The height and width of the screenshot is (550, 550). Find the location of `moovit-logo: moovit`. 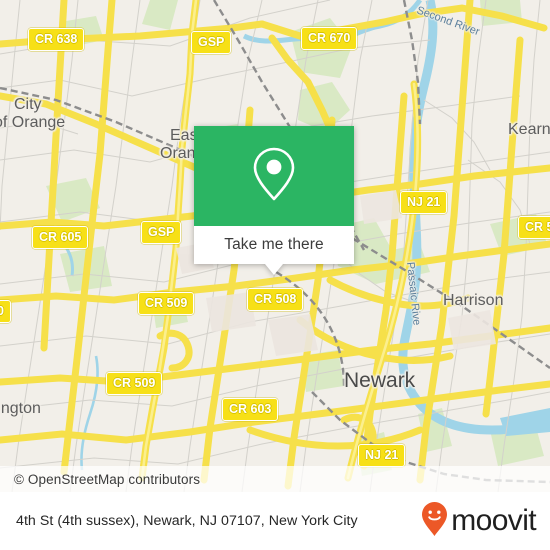

moovit-logo: moovit is located at coordinates (479, 521).